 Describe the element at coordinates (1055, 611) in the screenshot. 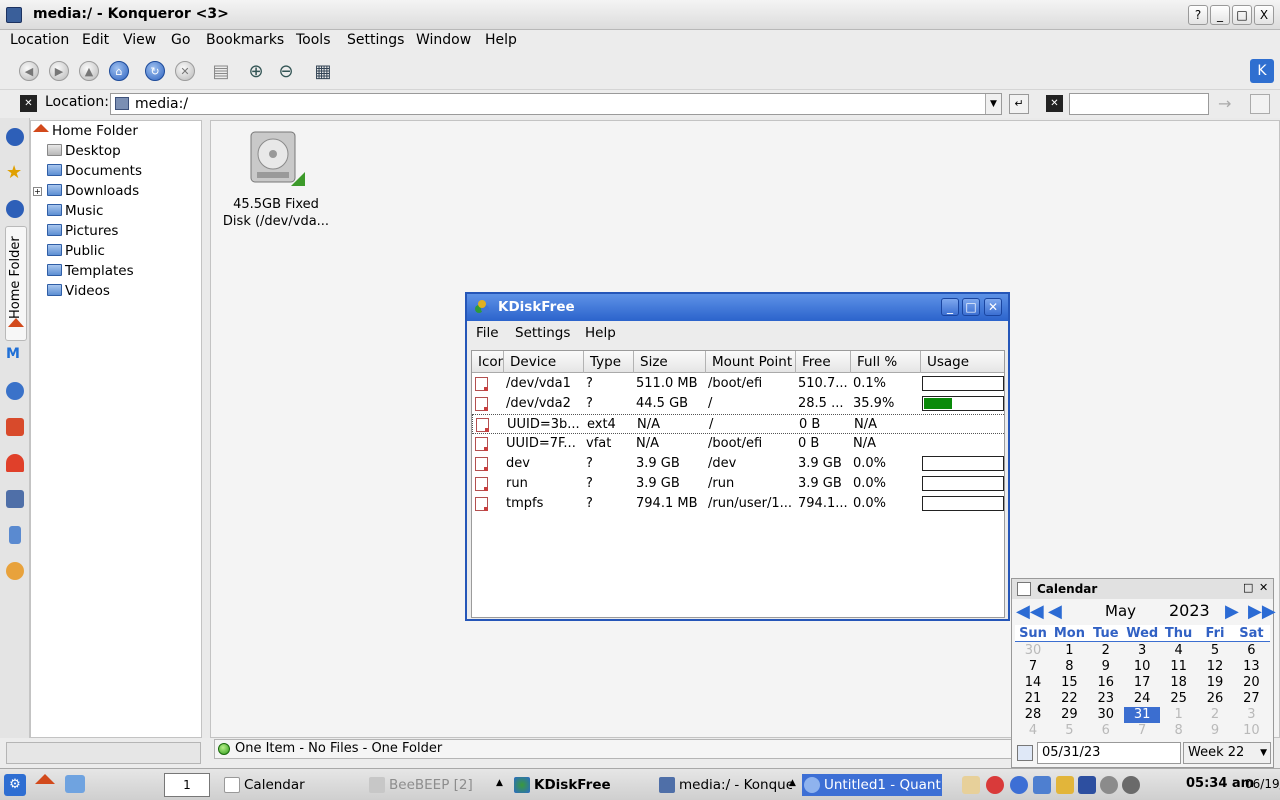

I see `prev-month-icon: ◀` at that location.